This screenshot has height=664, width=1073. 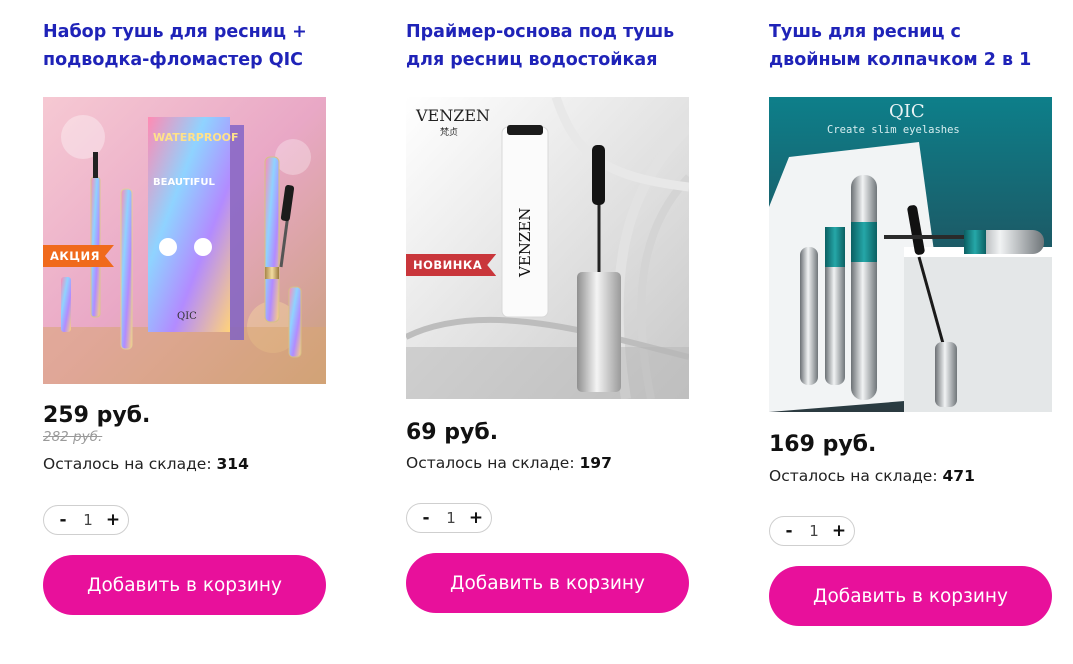 What do you see at coordinates (910, 254) in the screenshot?
I see `product-image: QIC Create slim eyelashes` at bounding box center [910, 254].